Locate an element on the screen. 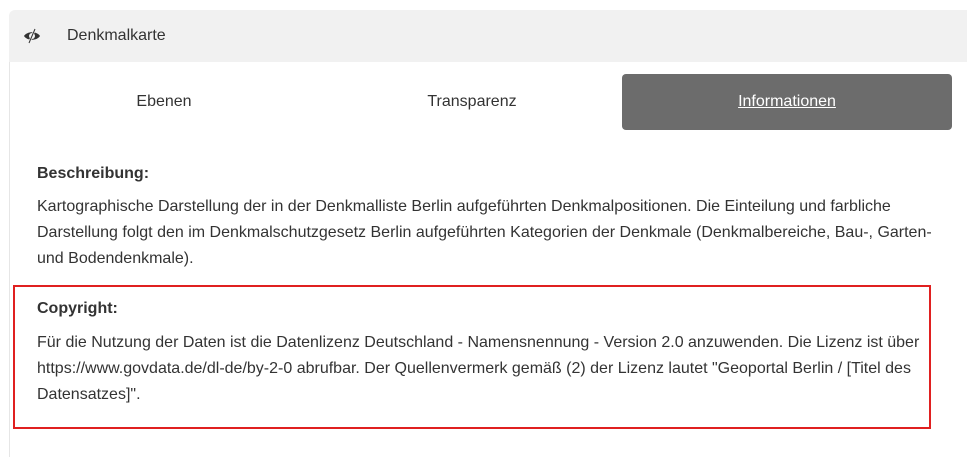 The width and height of the screenshot is (967, 457). description-heading: Beschreibung: is located at coordinates (93, 173).